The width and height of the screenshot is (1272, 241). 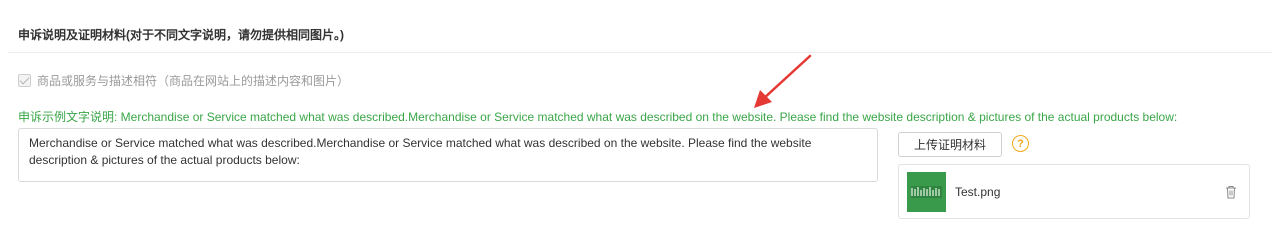 What do you see at coordinates (193, 80) in the screenshot?
I see `checkbox-label: 商品或服务与描述相符（商品在网站上的描述内容和图片）` at bounding box center [193, 80].